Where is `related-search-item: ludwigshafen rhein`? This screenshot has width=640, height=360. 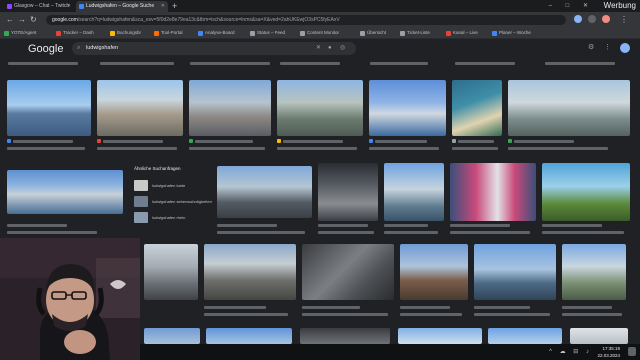 related-search-item: ludwigshafen rhein is located at coordinates (171, 217).